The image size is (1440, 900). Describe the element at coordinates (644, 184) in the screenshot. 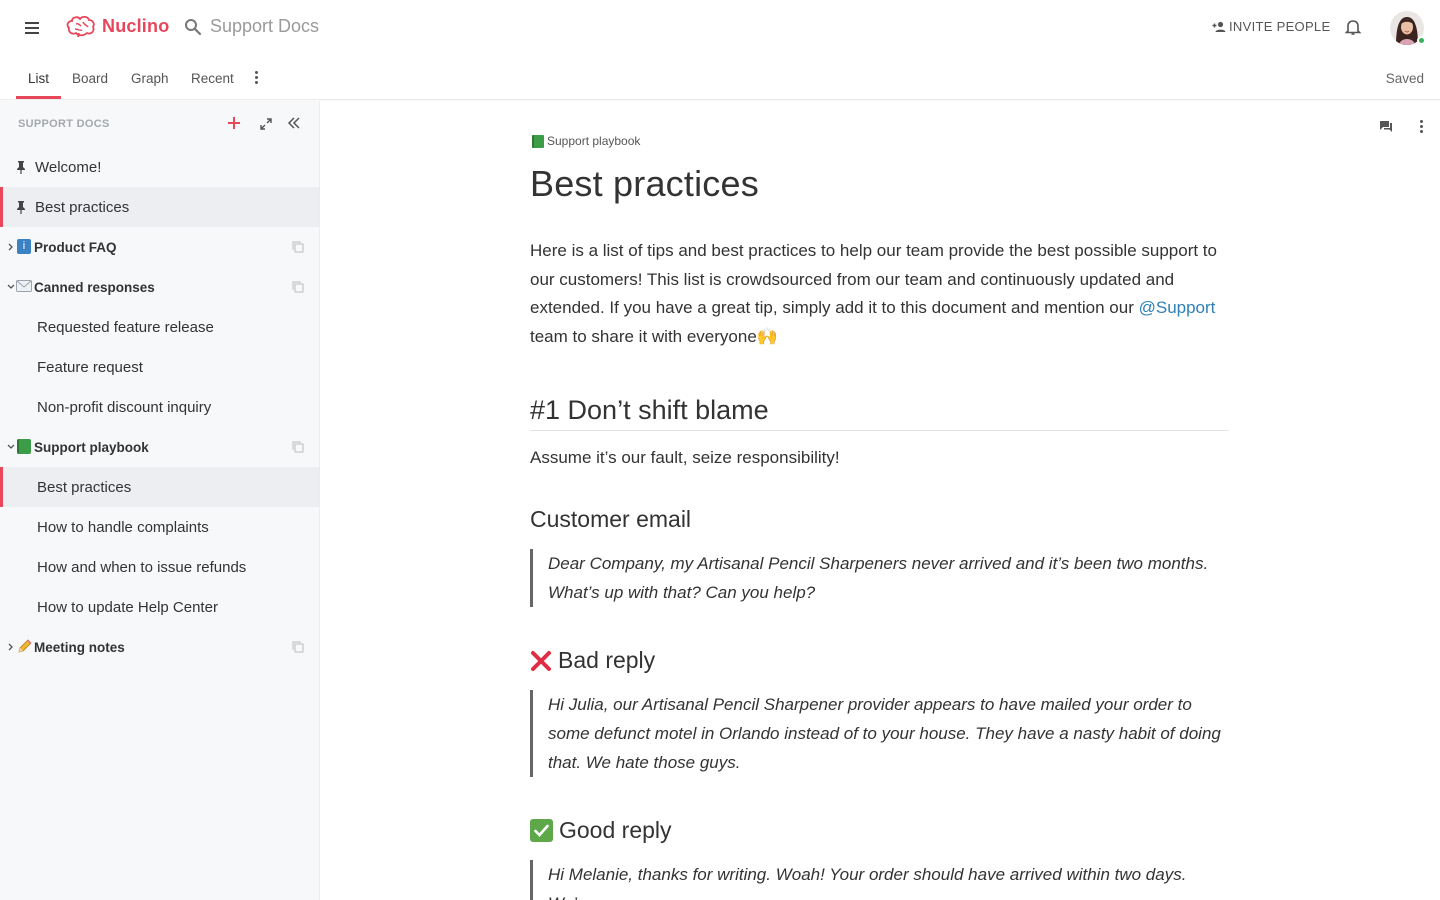

I see `document-title: Best practices` at that location.